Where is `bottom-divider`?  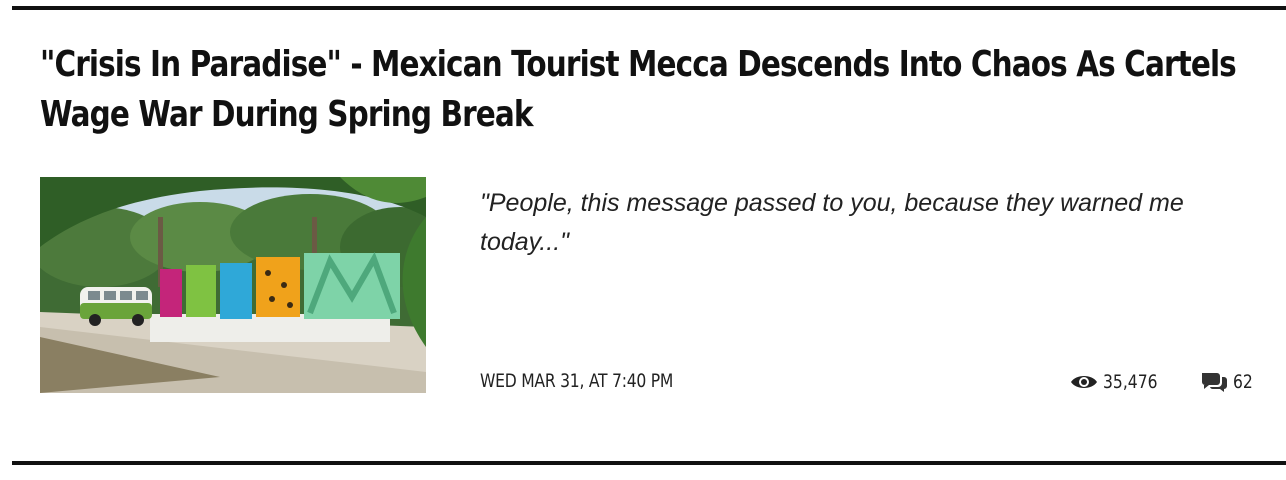 bottom-divider is located at coordinates (649, 463).